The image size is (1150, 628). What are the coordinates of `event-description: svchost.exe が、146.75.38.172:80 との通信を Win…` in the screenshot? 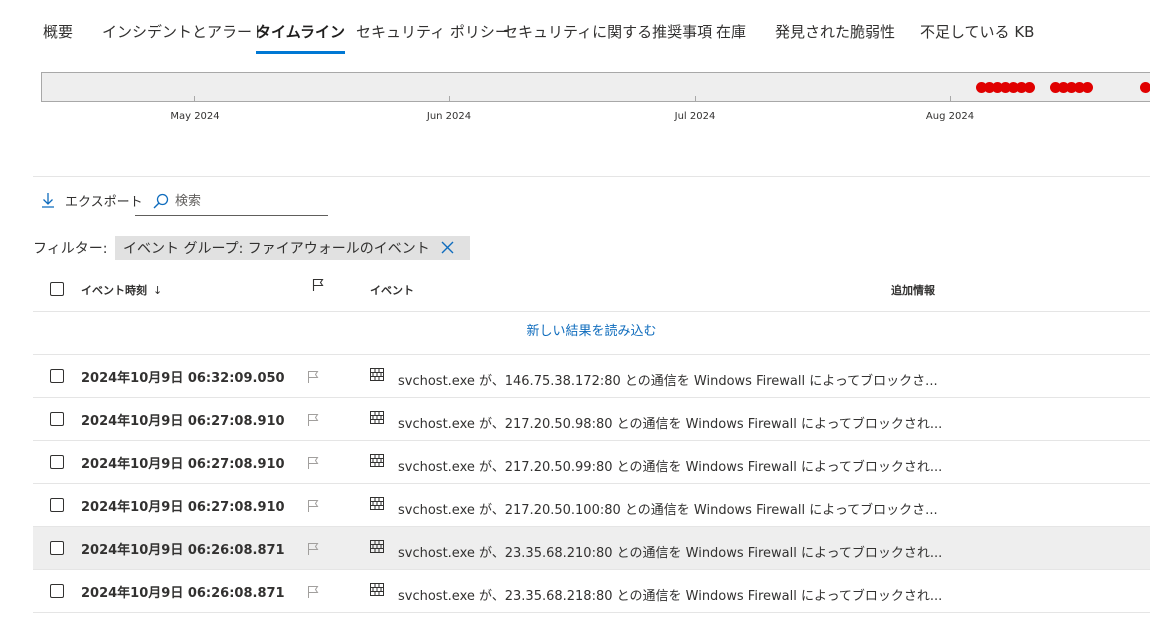 It's located at (668, 381).